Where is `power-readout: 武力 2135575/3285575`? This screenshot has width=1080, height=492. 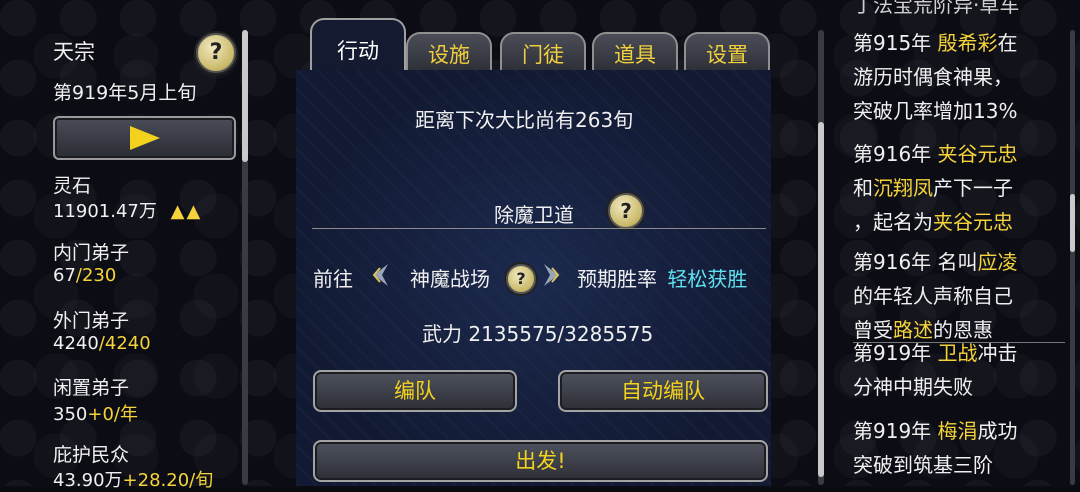
power-readout: 武力 2135575/3285575 is located at coordinates (538, 334).